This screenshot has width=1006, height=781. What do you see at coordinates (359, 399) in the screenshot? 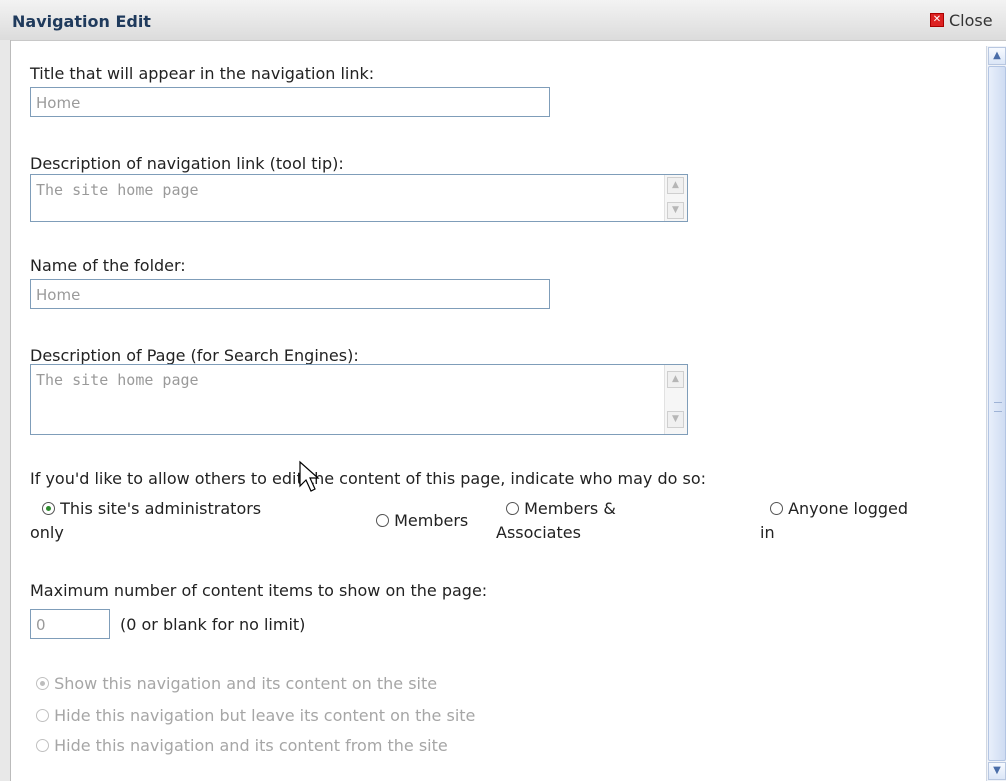
I see `page-description-textarea: The site home page ▲ ▼` at bounding box center [359, 399].